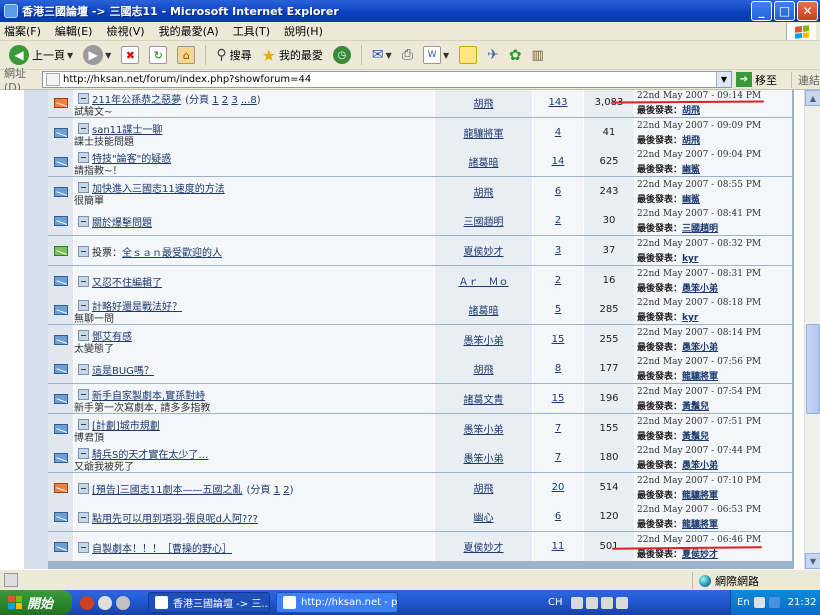  Describe the element at coordinates (127, 281) in the screenshot. I see `topic-title-link: 又忍不住編輯了` at that location.